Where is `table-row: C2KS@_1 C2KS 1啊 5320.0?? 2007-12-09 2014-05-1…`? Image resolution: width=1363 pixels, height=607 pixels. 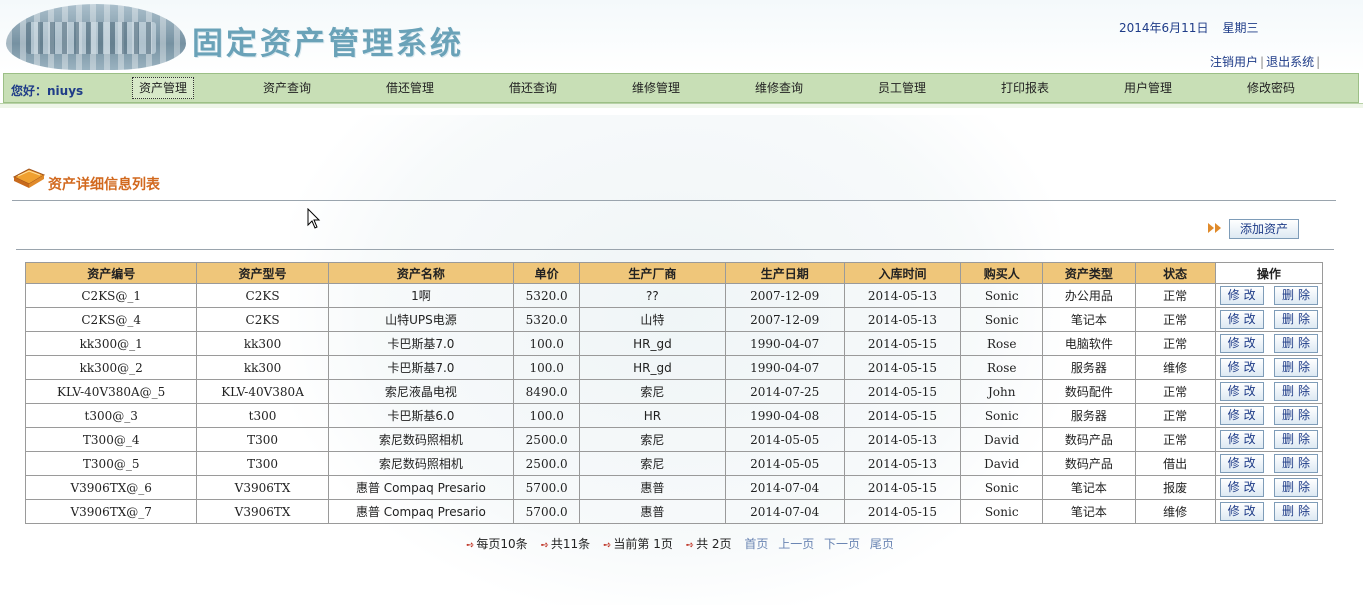 table-row: C2KS@_1 C2KS 1啊 5320.0?? 2007-12-09 2014-05-1… is located at coordinates (674, 295).